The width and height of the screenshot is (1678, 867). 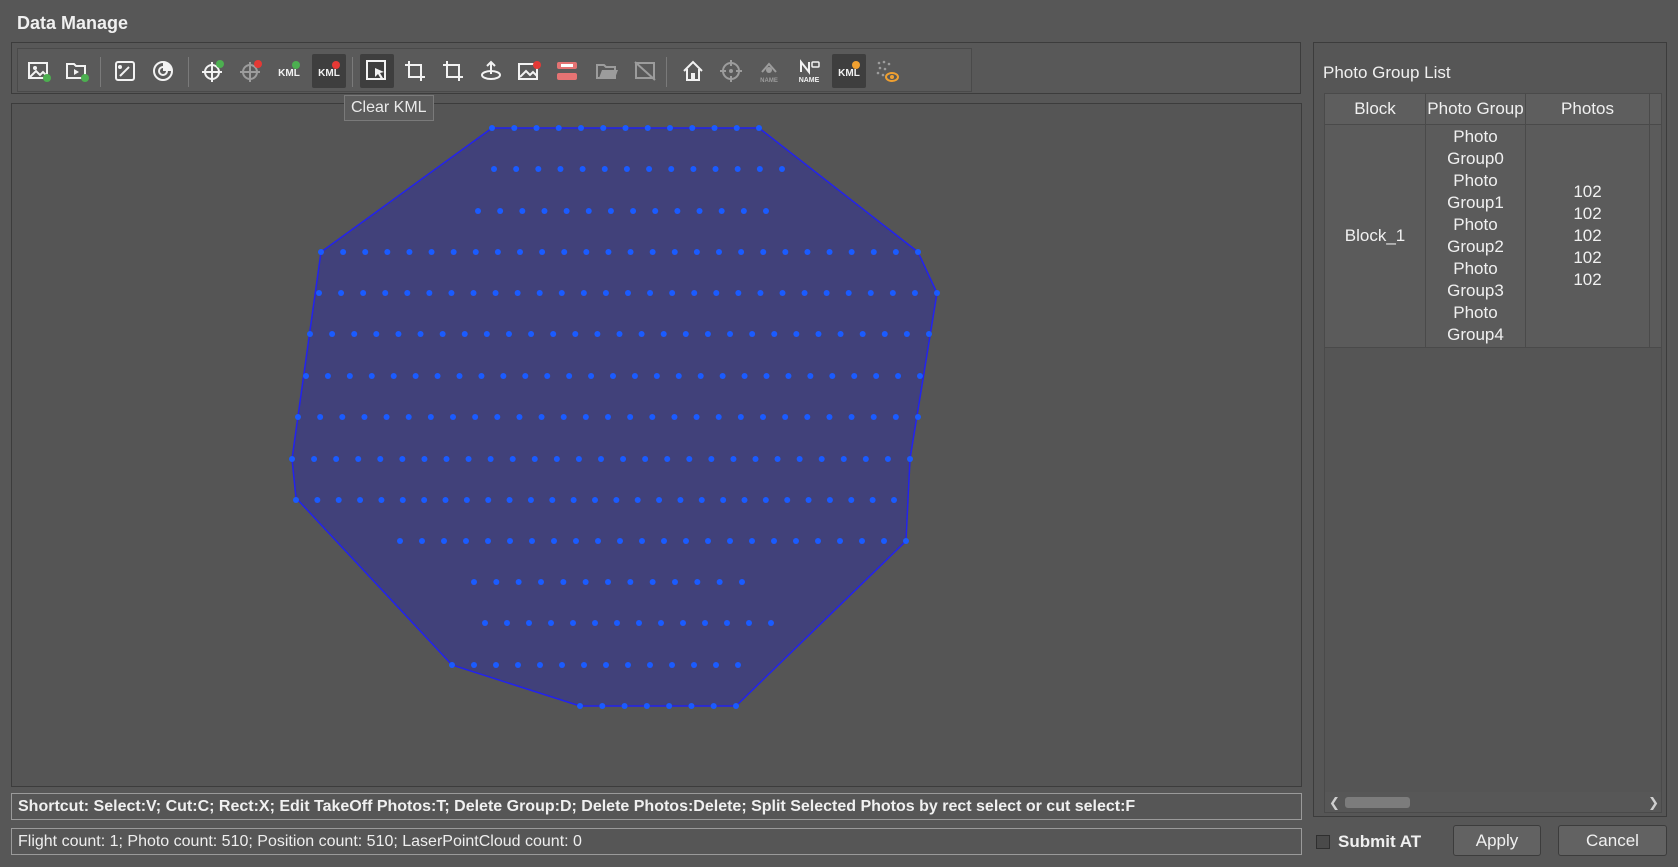 What do you see at coordinates (1375, 109) in the screenshot?
I see `column-header-block: Block` at bounding box center [1375, 109].